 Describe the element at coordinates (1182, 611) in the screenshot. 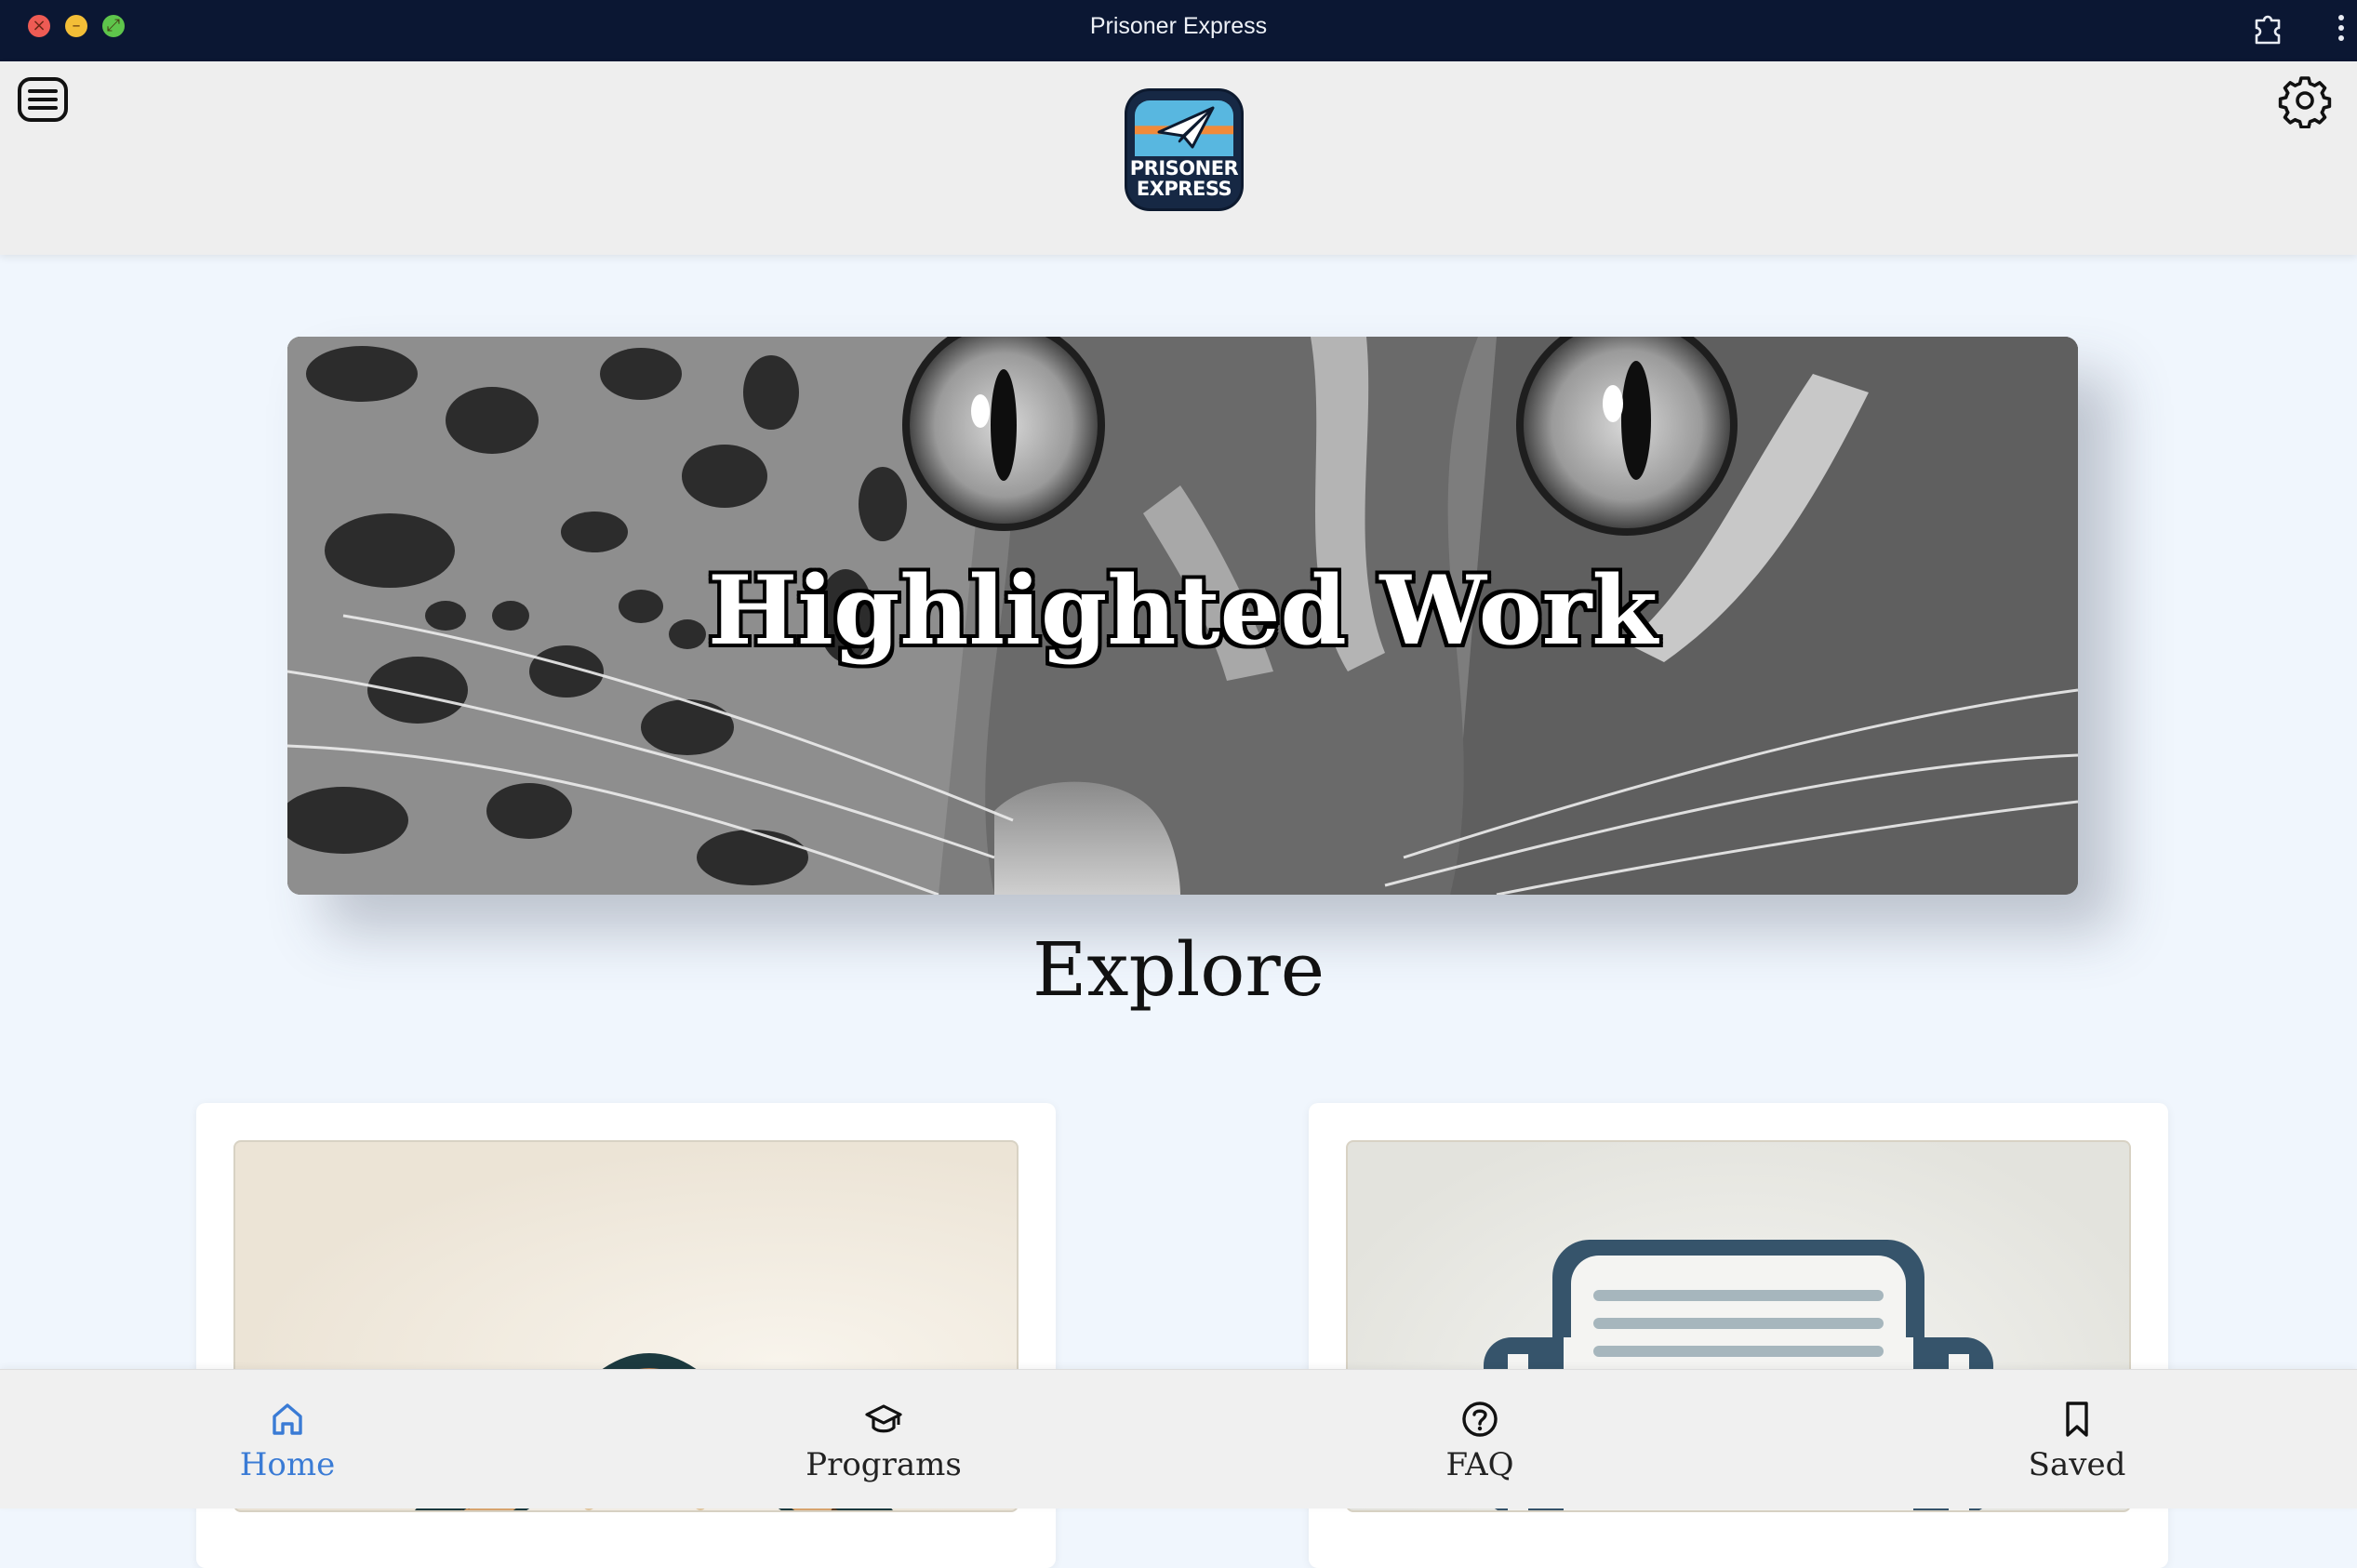

I see `hero-title: Highlighted Work` at that location.